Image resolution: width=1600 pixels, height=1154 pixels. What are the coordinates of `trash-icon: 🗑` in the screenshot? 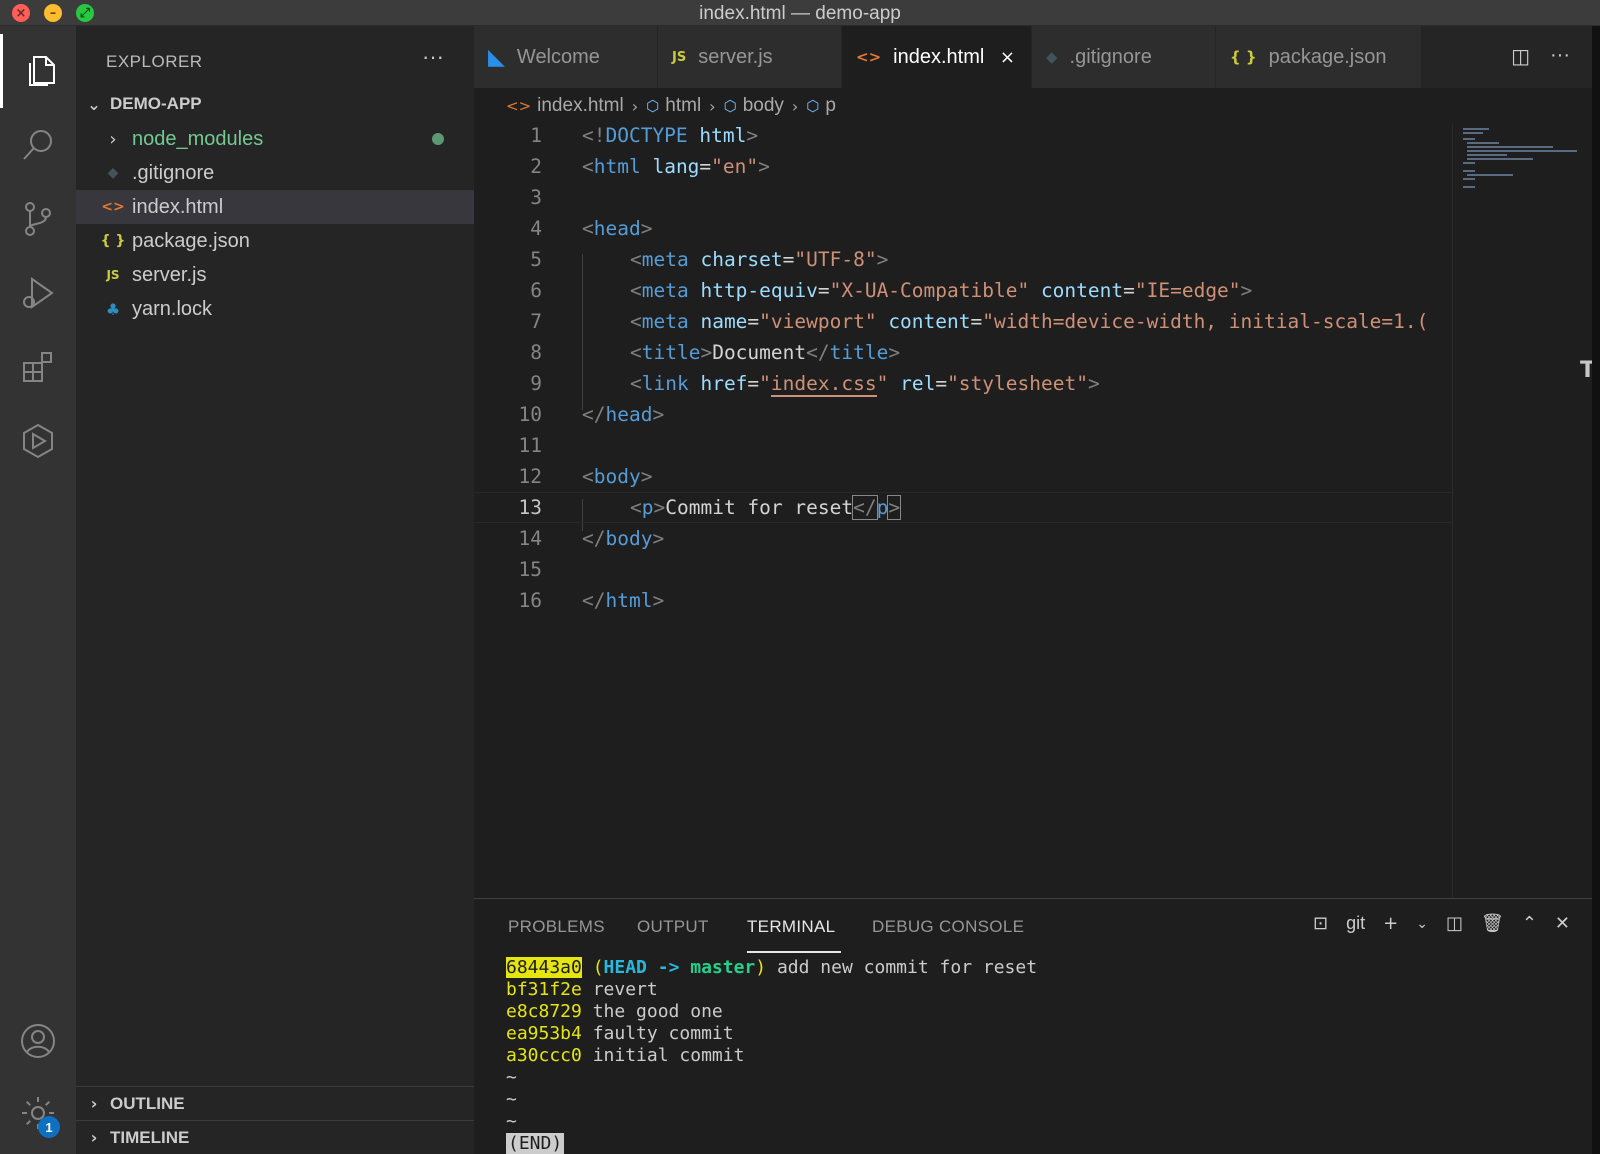 It's located at (1492, 923).